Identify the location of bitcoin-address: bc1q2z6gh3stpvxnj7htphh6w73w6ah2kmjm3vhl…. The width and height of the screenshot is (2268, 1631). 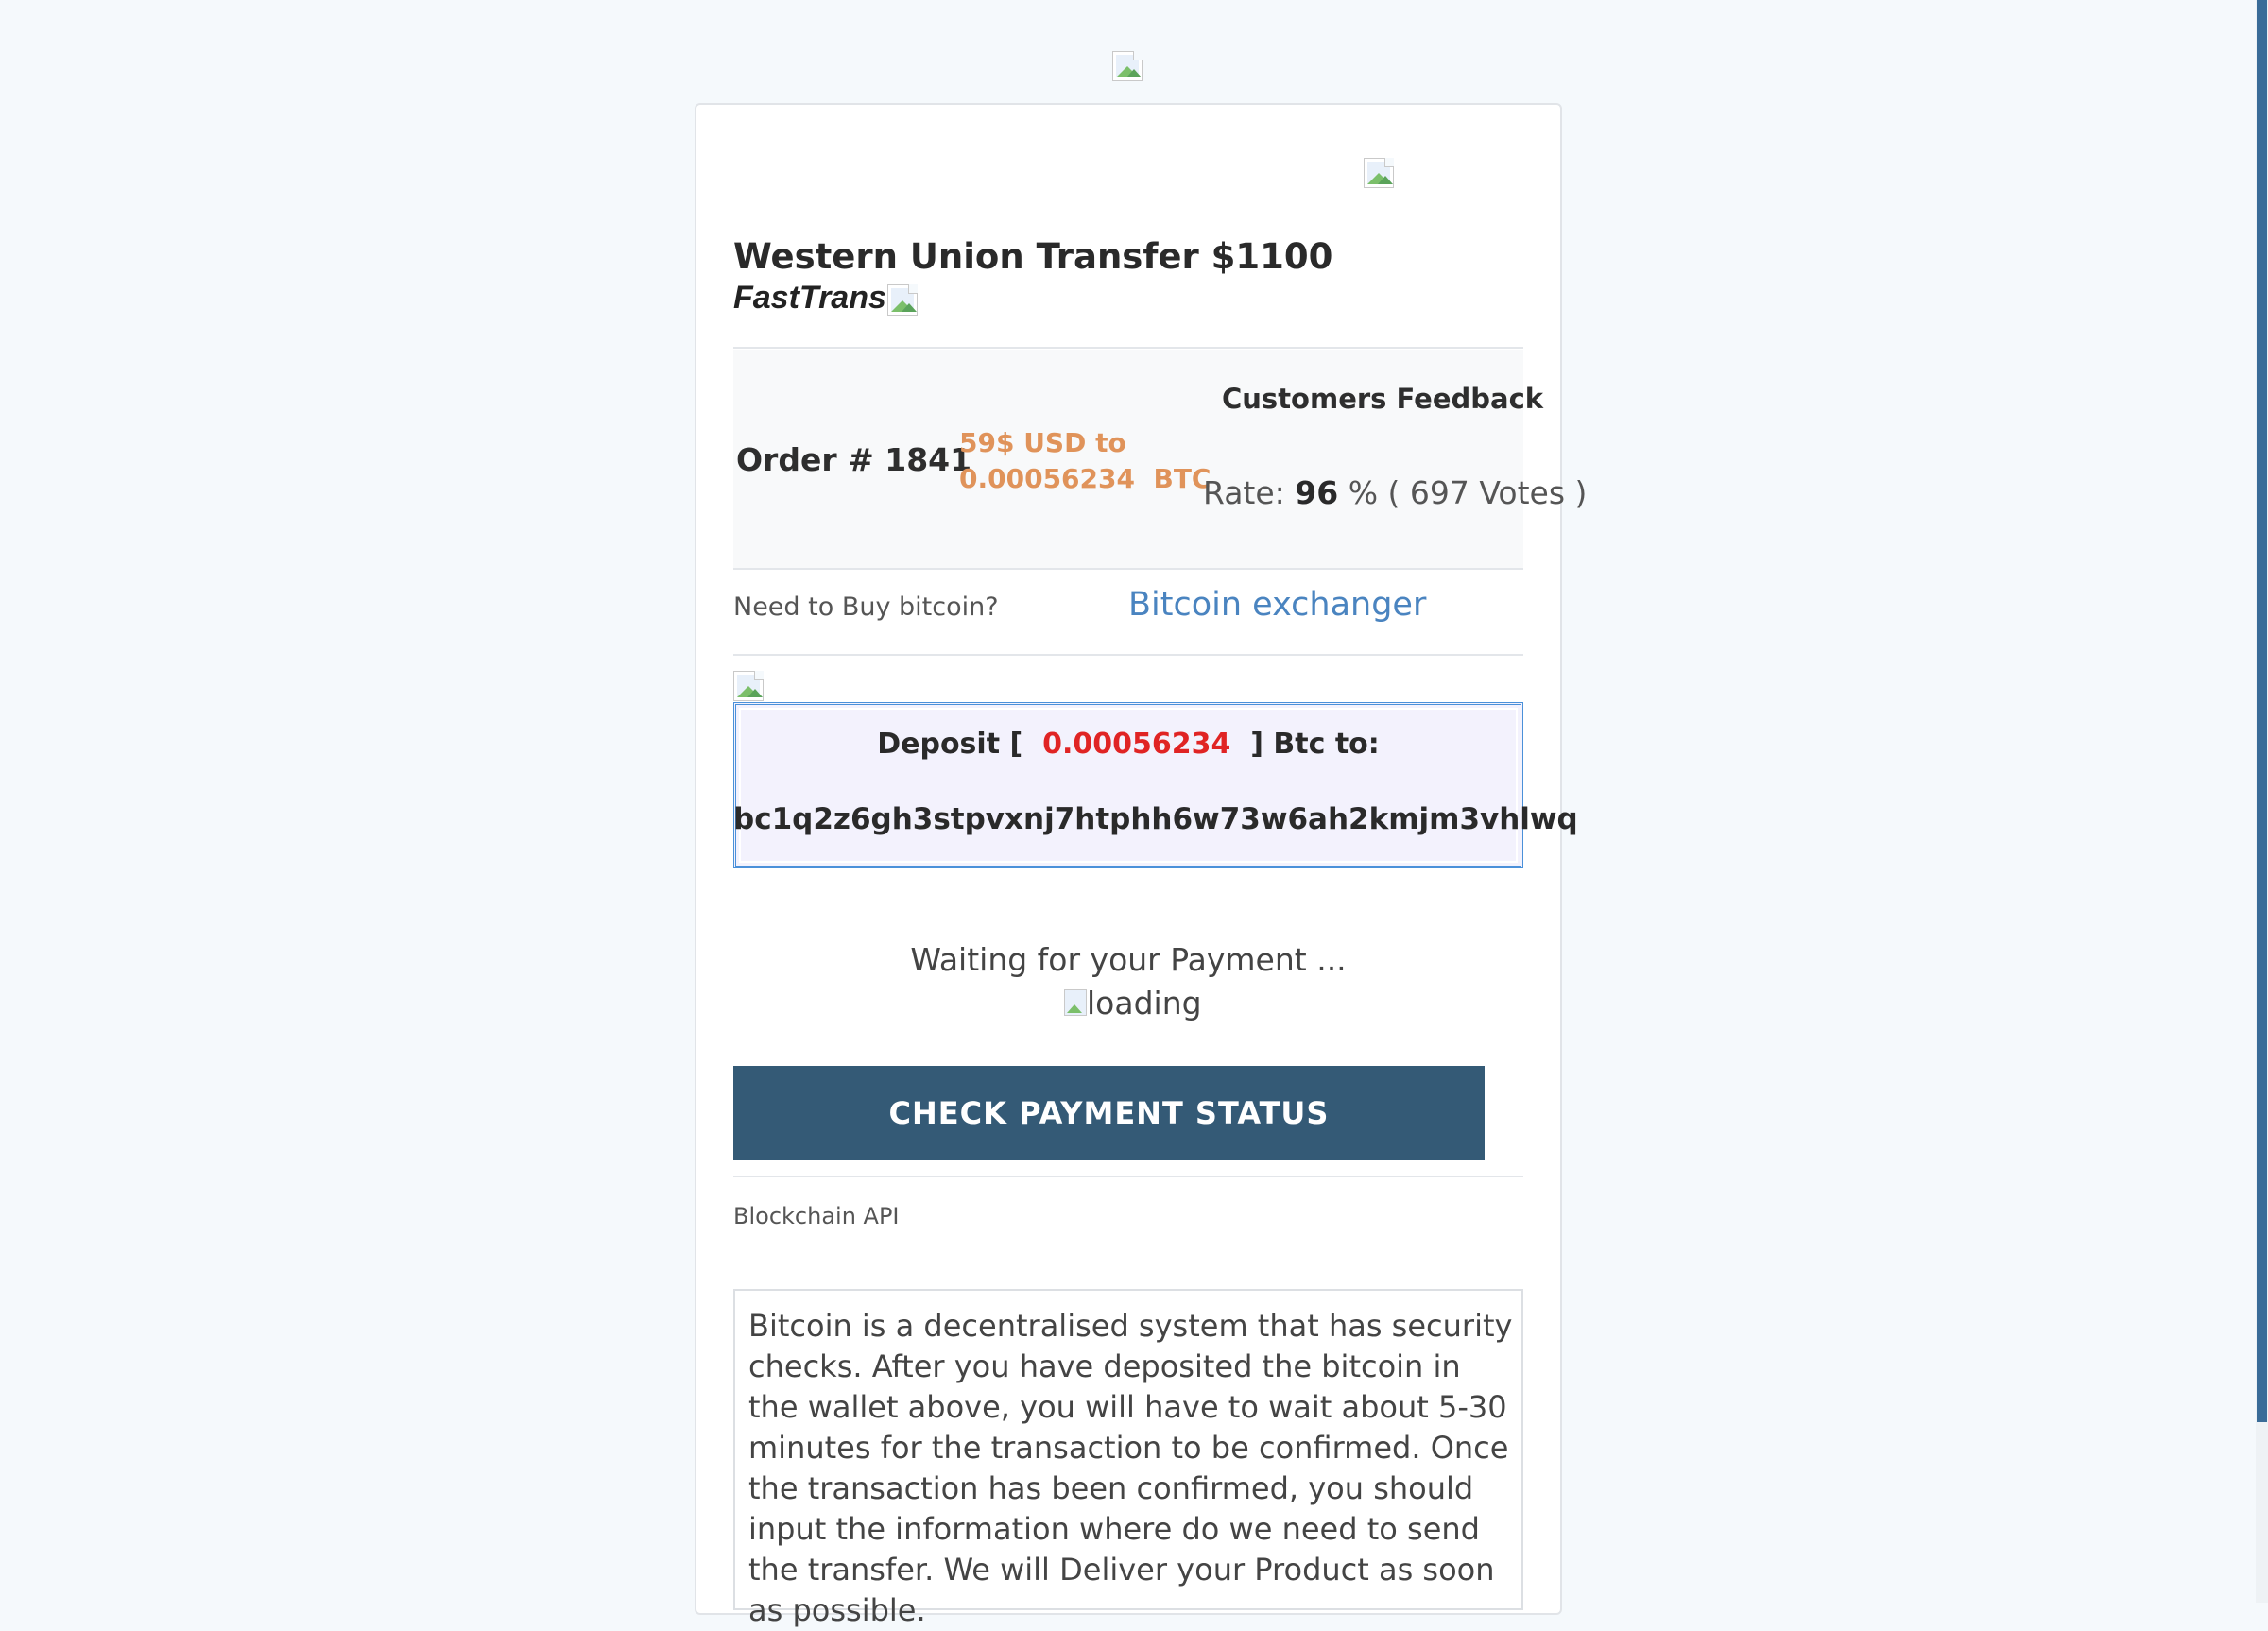
(1155, 819).